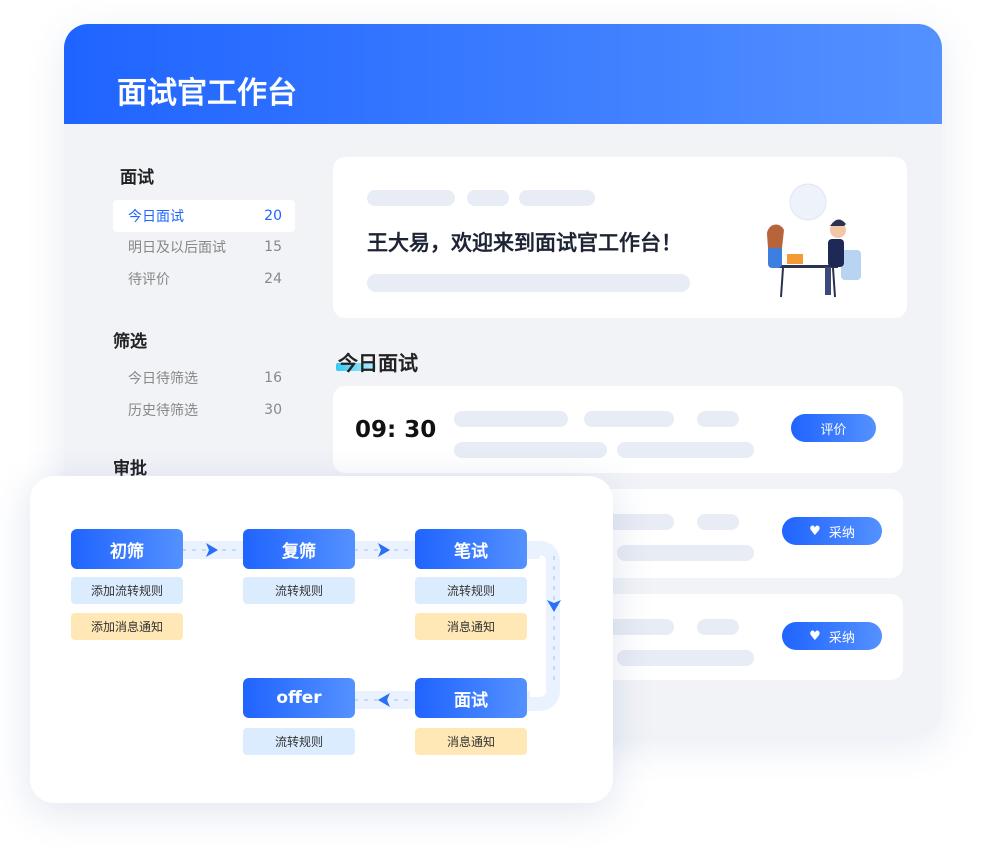 The height and width of the screenshot is (848, 994). Describe the element at coordinates (204, 279) in the screenshot. I see `sidebar-item-pending-review: 待评价 24` at that location.